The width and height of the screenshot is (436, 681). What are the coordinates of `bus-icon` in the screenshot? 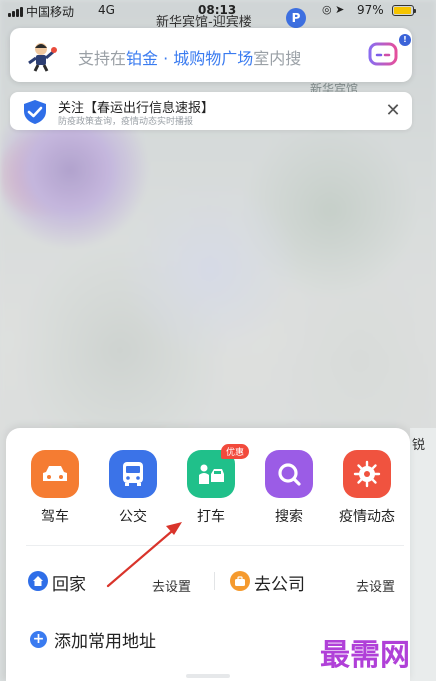 It's located at (133, 474).